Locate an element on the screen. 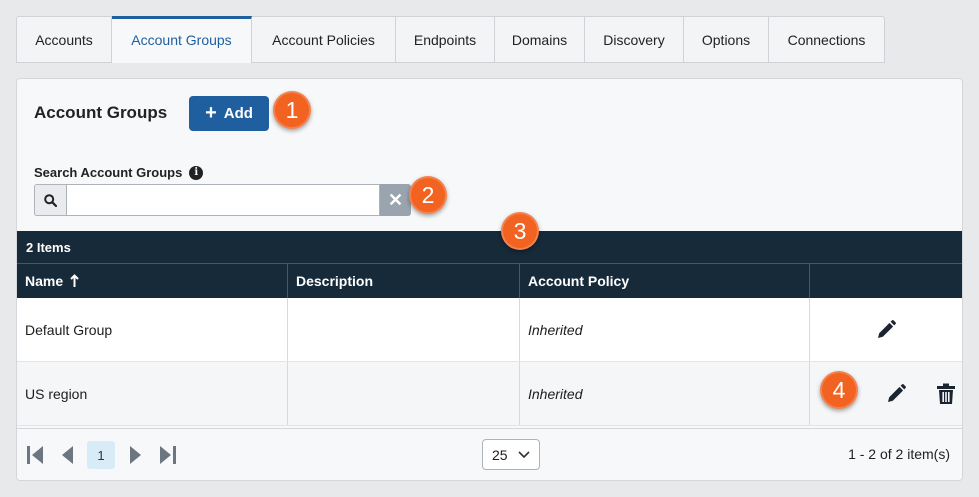 The width and height of the screenshot is (979, 497). item-count: 2 Items is located at coordinates (489, 247).